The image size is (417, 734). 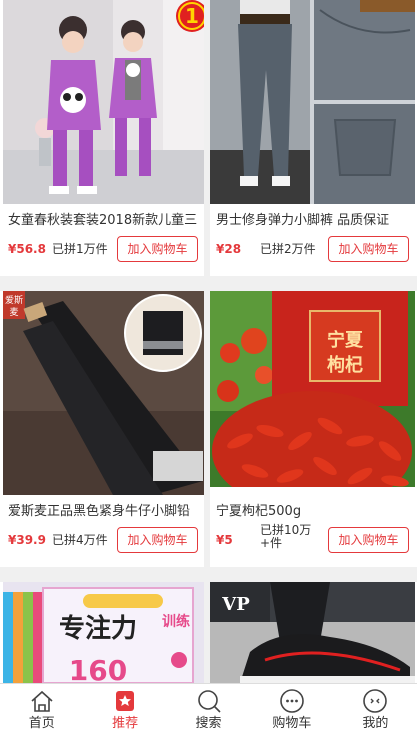 What do you see at coordinates (285, 537) in the screenshot?
I see `sold-count: 已拼10万 +件` at bounding box center [285, 537].